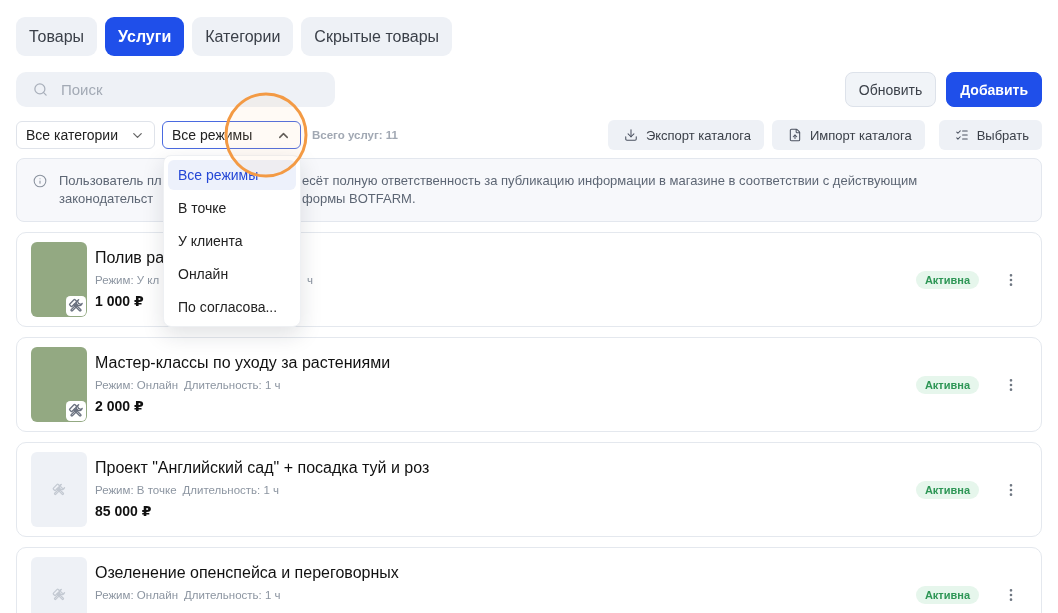  What do you see at coordinates (262, 468) in the screenshot?
I see `service-title: Проект "Английский сад" + посадка туй и роз` at bounding box center [262, 468].